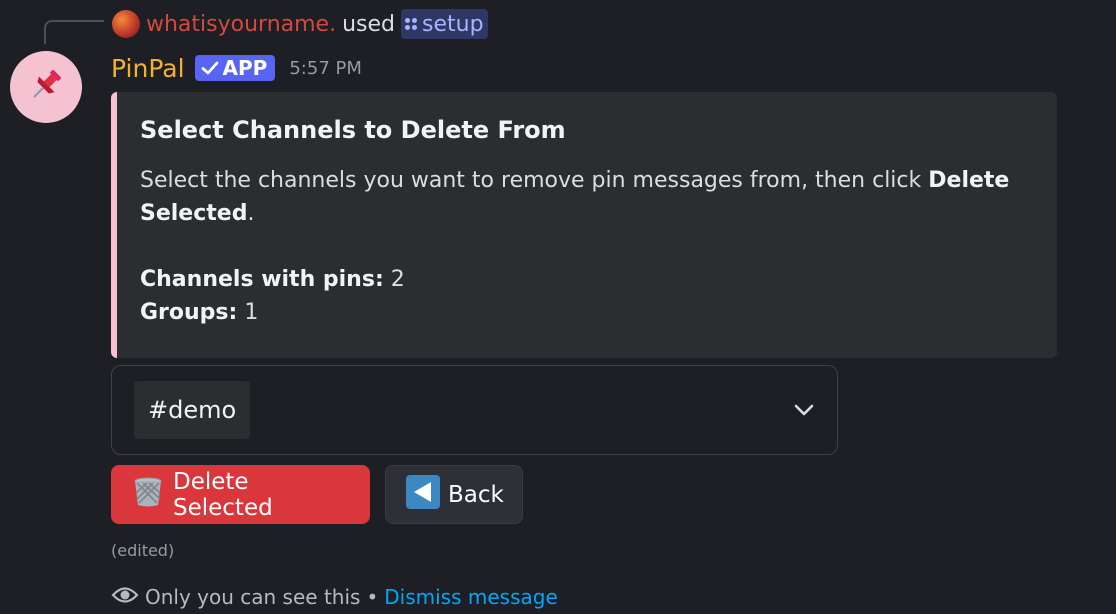 This screenshot has width=1116, height=614. Describe the element at coordinates (126, 24) in the screenshot. I see `reply-user-avatar` at that location.